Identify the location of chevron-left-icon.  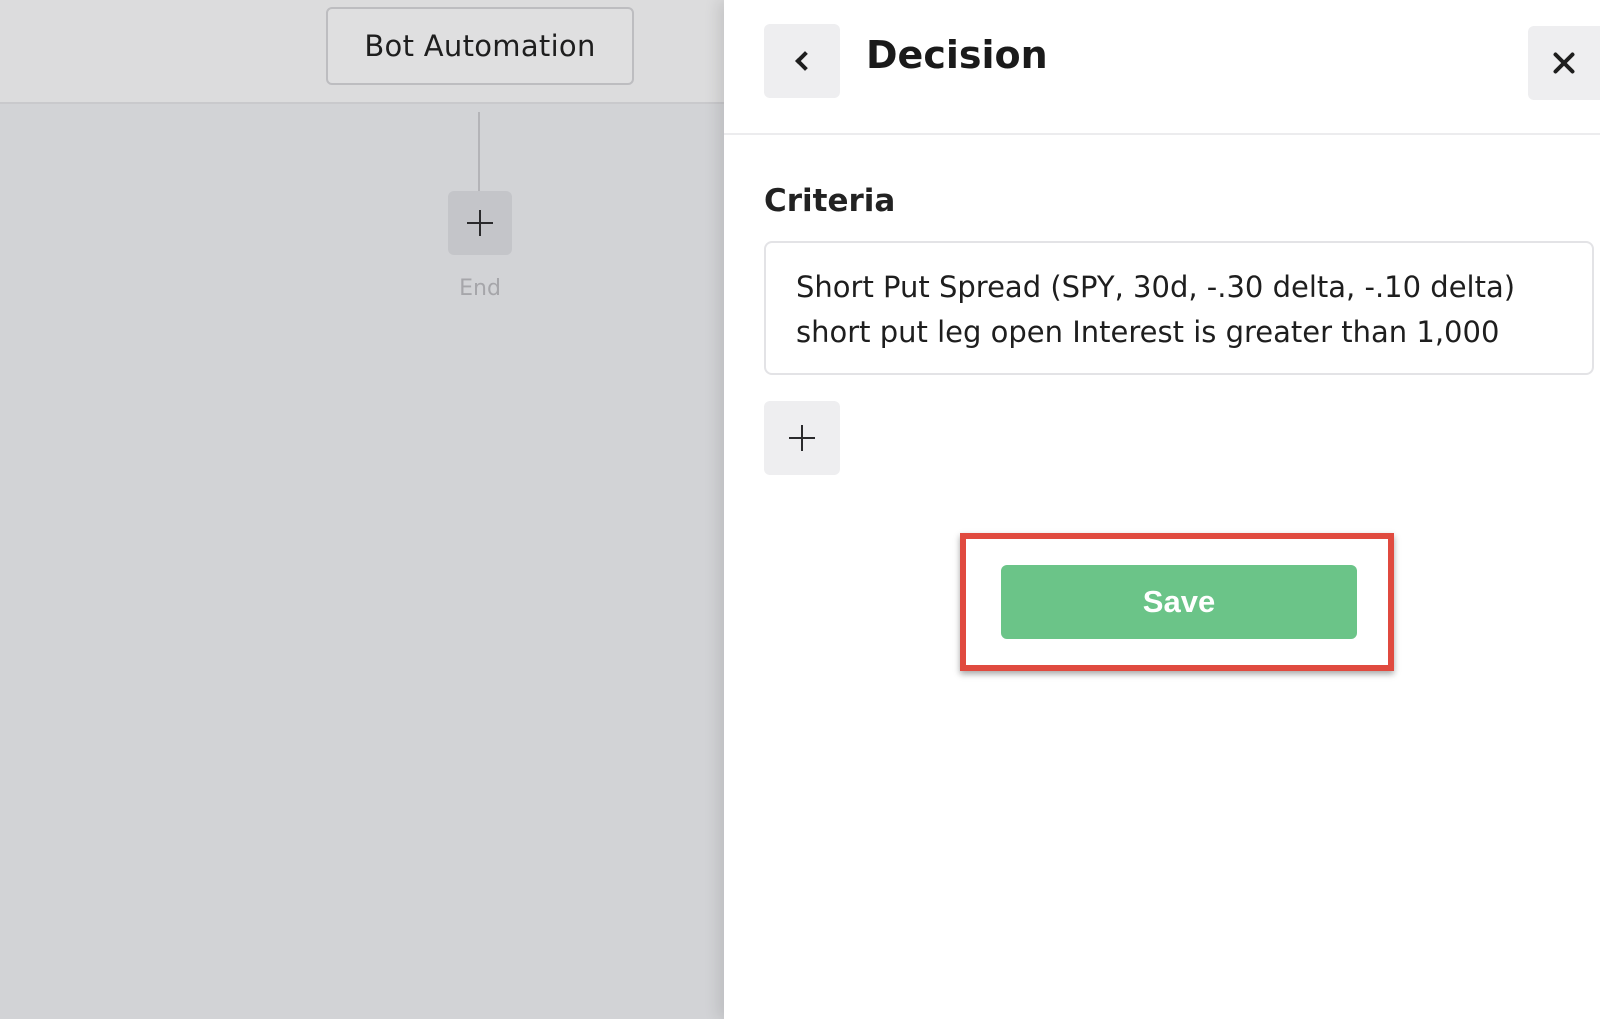
(805, 61).